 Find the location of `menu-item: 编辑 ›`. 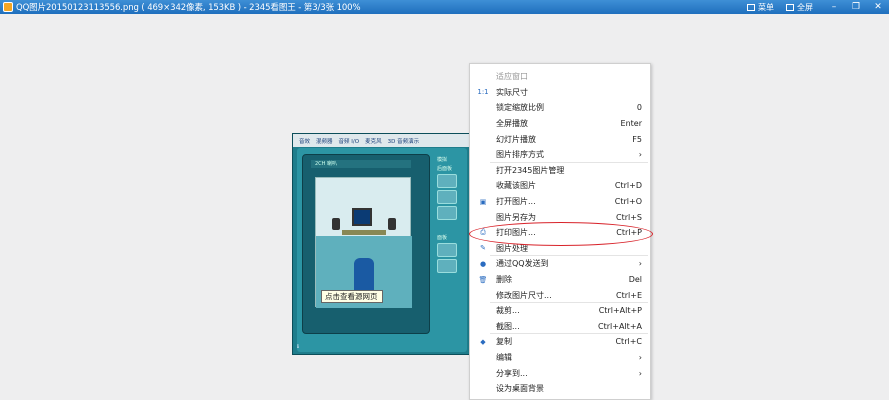

menu-item: 编辑 › is located at coordinates (560, 358).